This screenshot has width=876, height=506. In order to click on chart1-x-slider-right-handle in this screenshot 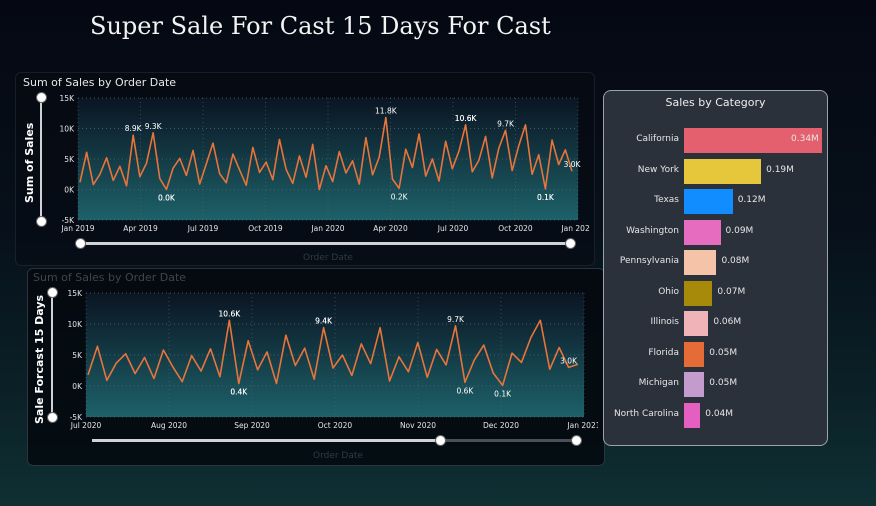, I will do `click(570, 243)`.